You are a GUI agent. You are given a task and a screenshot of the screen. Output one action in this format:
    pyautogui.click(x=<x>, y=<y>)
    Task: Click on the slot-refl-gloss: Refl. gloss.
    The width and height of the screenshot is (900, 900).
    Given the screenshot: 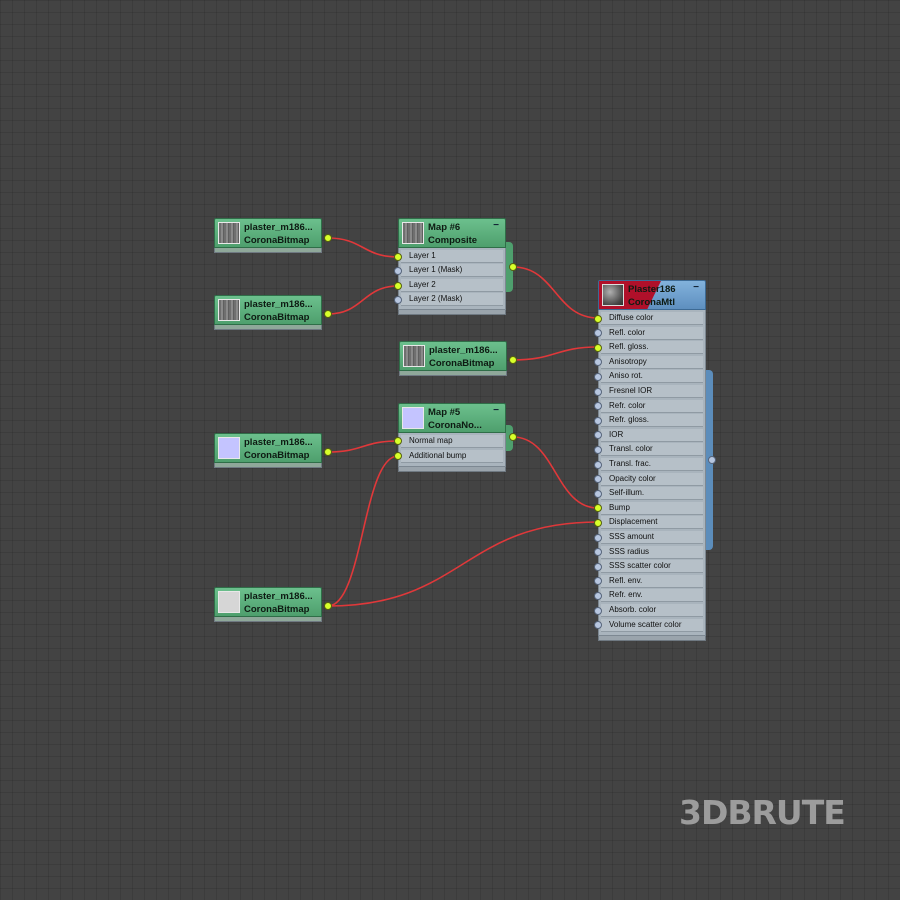 What is the action you would take?
    pyautogui.click(x=652, y=348)
    